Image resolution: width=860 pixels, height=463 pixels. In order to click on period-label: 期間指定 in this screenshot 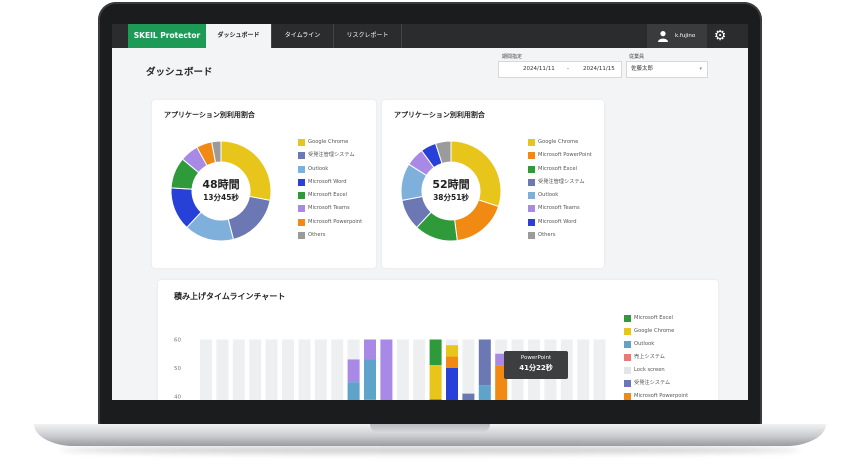, I will do `click(512, 57)`.